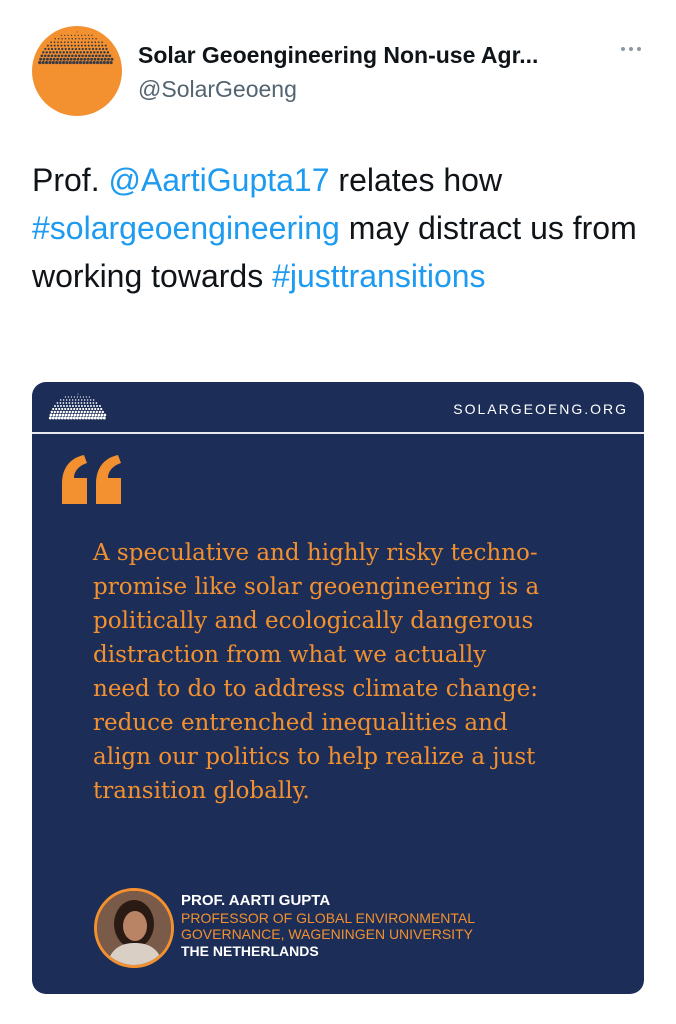  What do you see at coordinates (315, 553) in the screenshot?
I see `quote-line: A speculative and highly risky techno-` at bounding box center [315, 553].